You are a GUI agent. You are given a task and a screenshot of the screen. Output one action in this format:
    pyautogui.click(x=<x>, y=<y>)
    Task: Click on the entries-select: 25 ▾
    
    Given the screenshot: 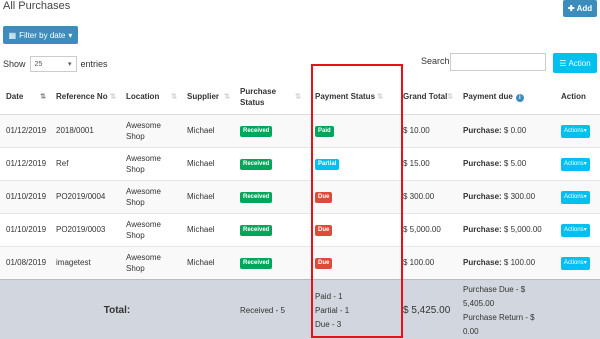 What is the action you would take?
    pyautogui.click(x=53, y=64)
    